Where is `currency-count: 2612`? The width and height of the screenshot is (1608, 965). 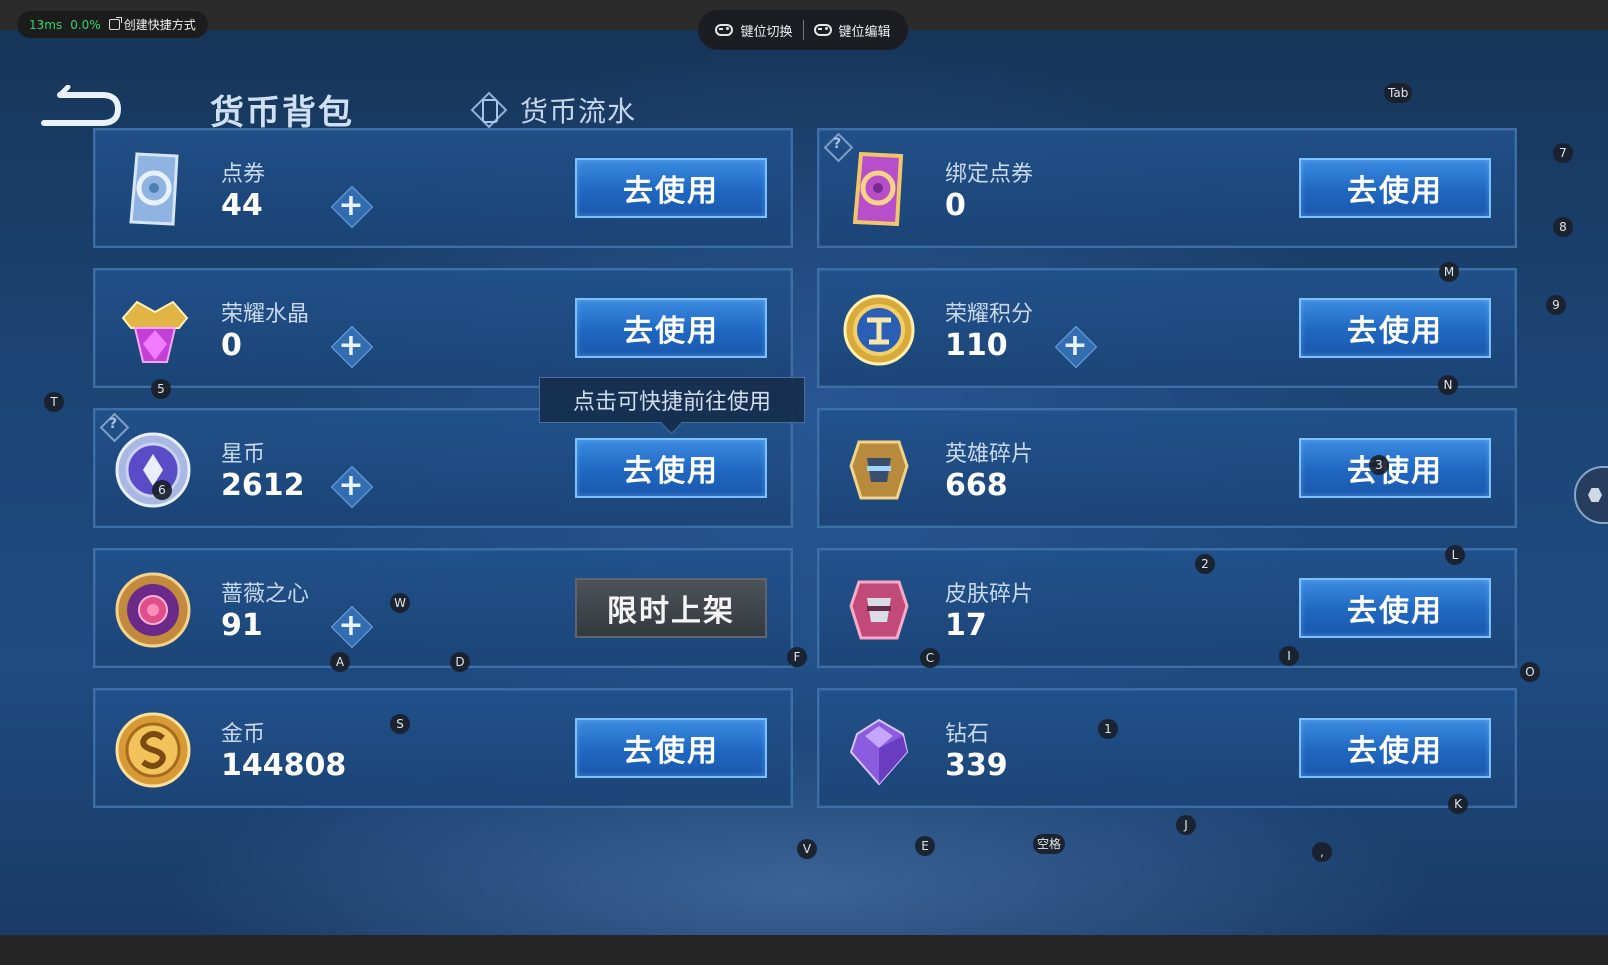
currency-count: 2612 is located at coordinates (263, 485).